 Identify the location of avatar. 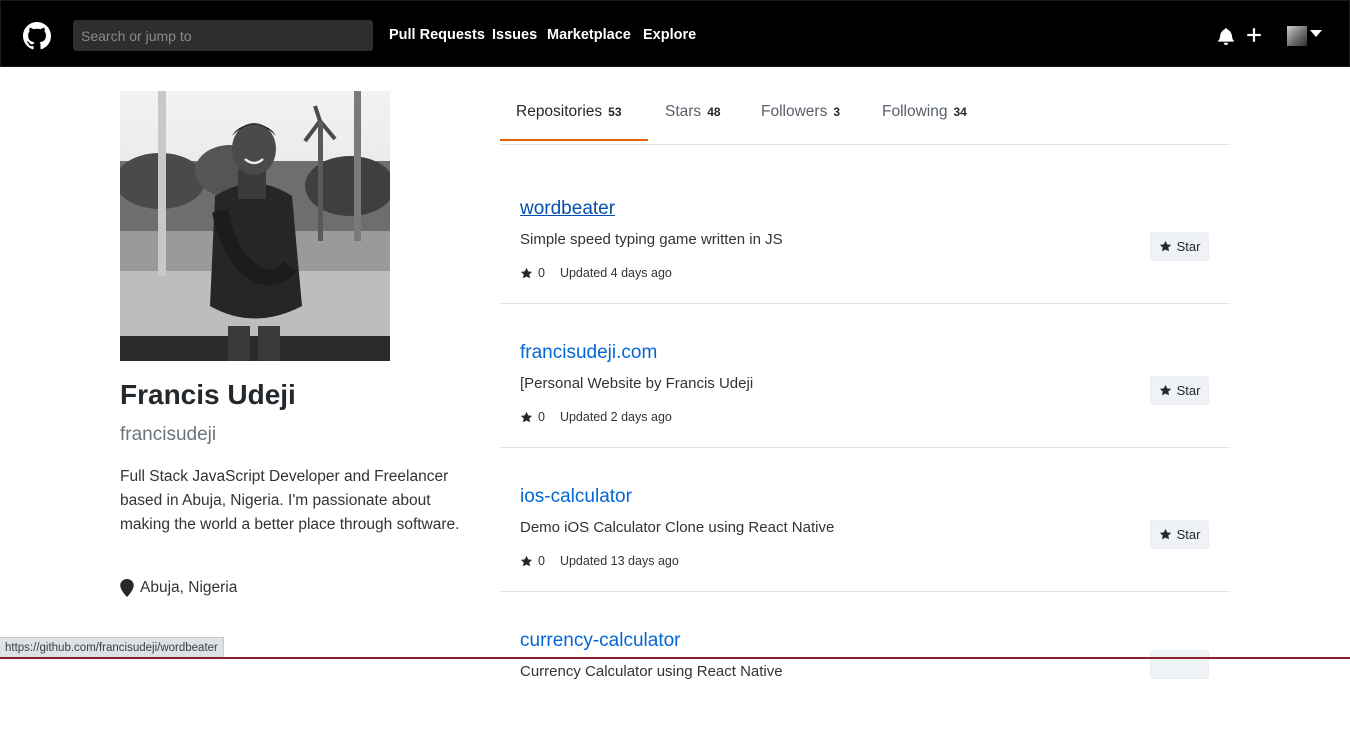
(1297, 36).